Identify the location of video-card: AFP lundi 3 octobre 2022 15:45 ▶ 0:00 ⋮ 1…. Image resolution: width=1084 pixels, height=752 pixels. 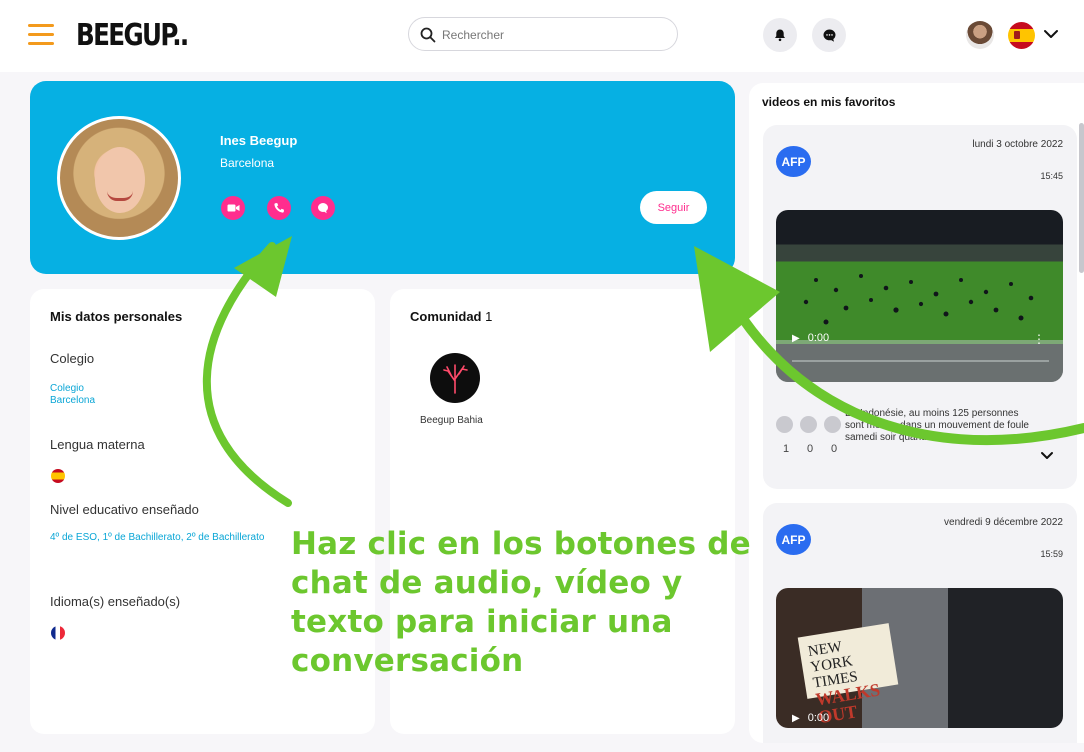
(920, 307).